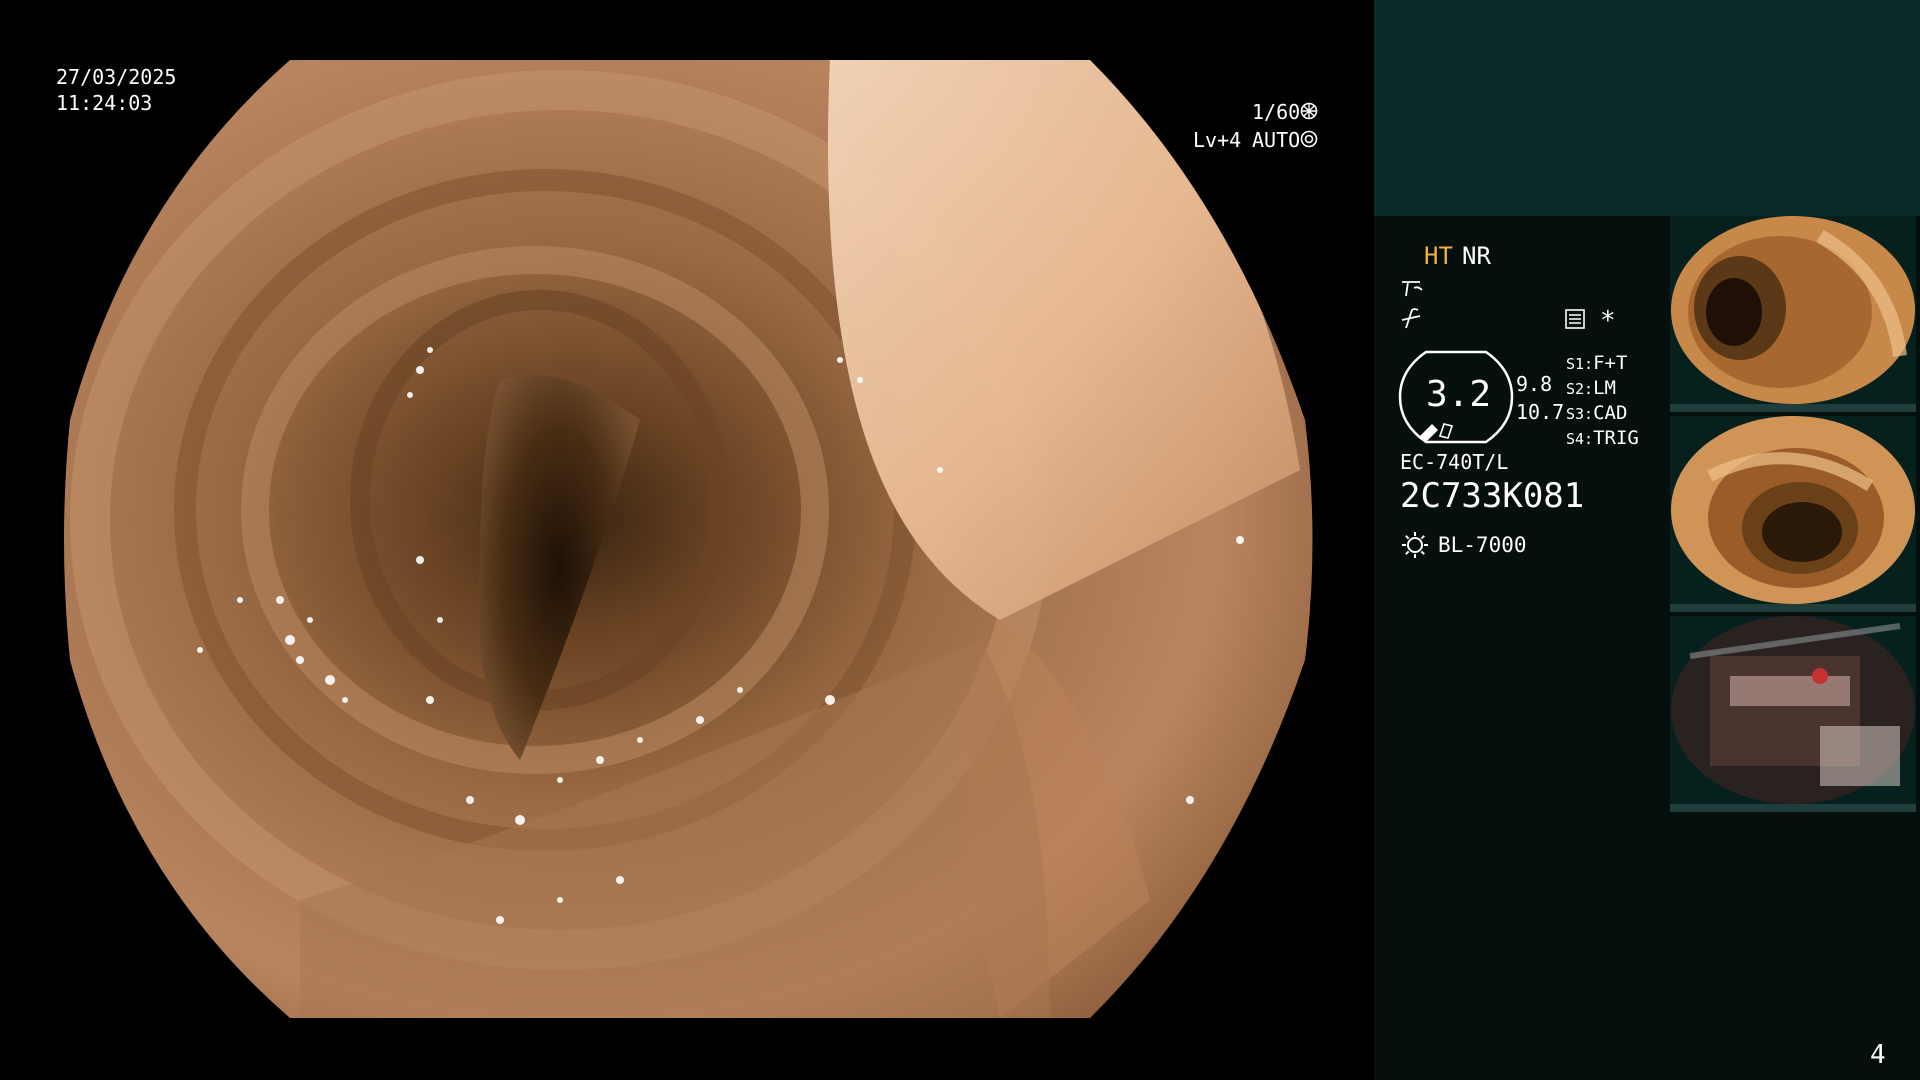  I want to click on image-mode-ht: HT, so click(1438, 256).